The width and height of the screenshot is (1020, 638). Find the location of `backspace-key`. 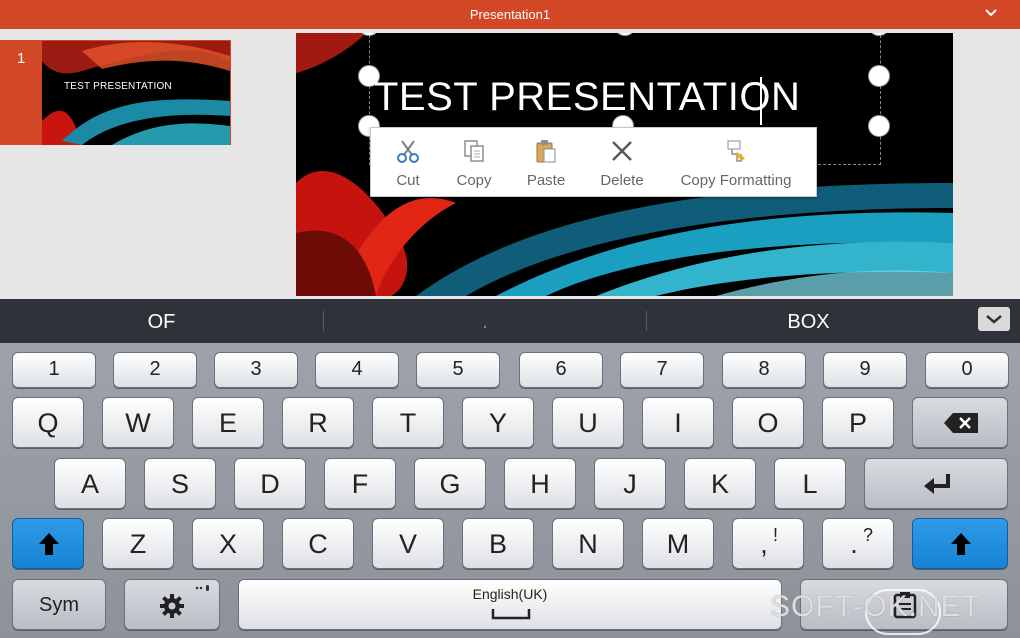

backspace-key is located at coordinates (960, 422).